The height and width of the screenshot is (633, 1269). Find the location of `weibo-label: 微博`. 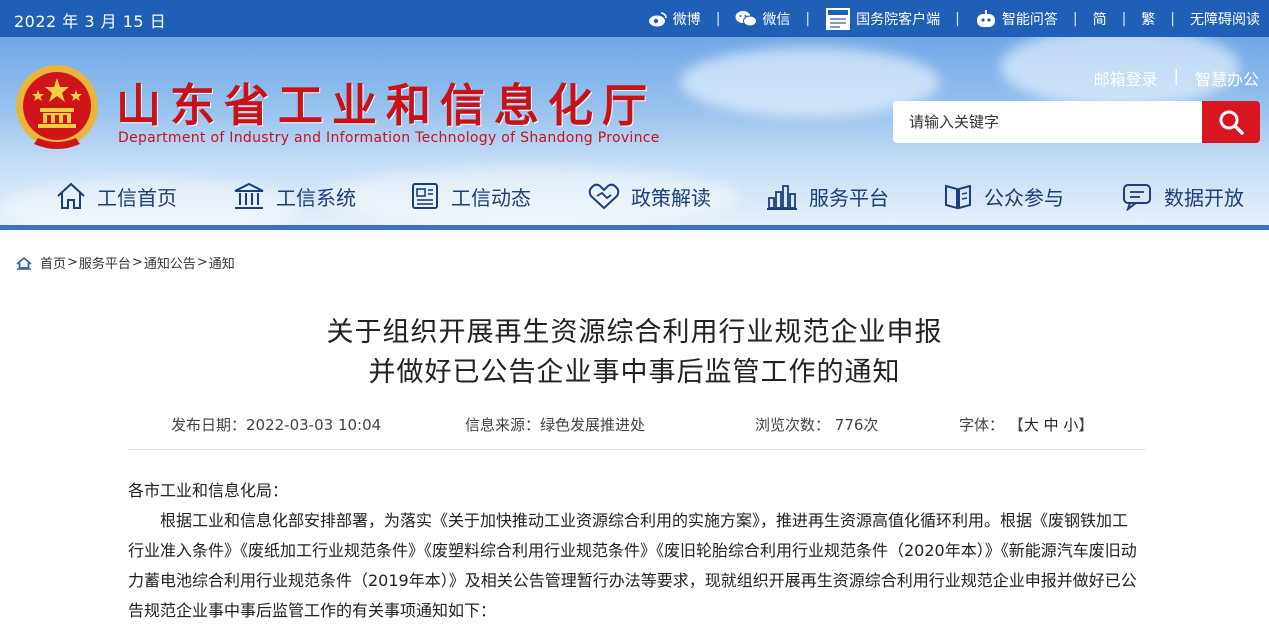

weibo-label: 微博 is located at coordinates (686, 19).